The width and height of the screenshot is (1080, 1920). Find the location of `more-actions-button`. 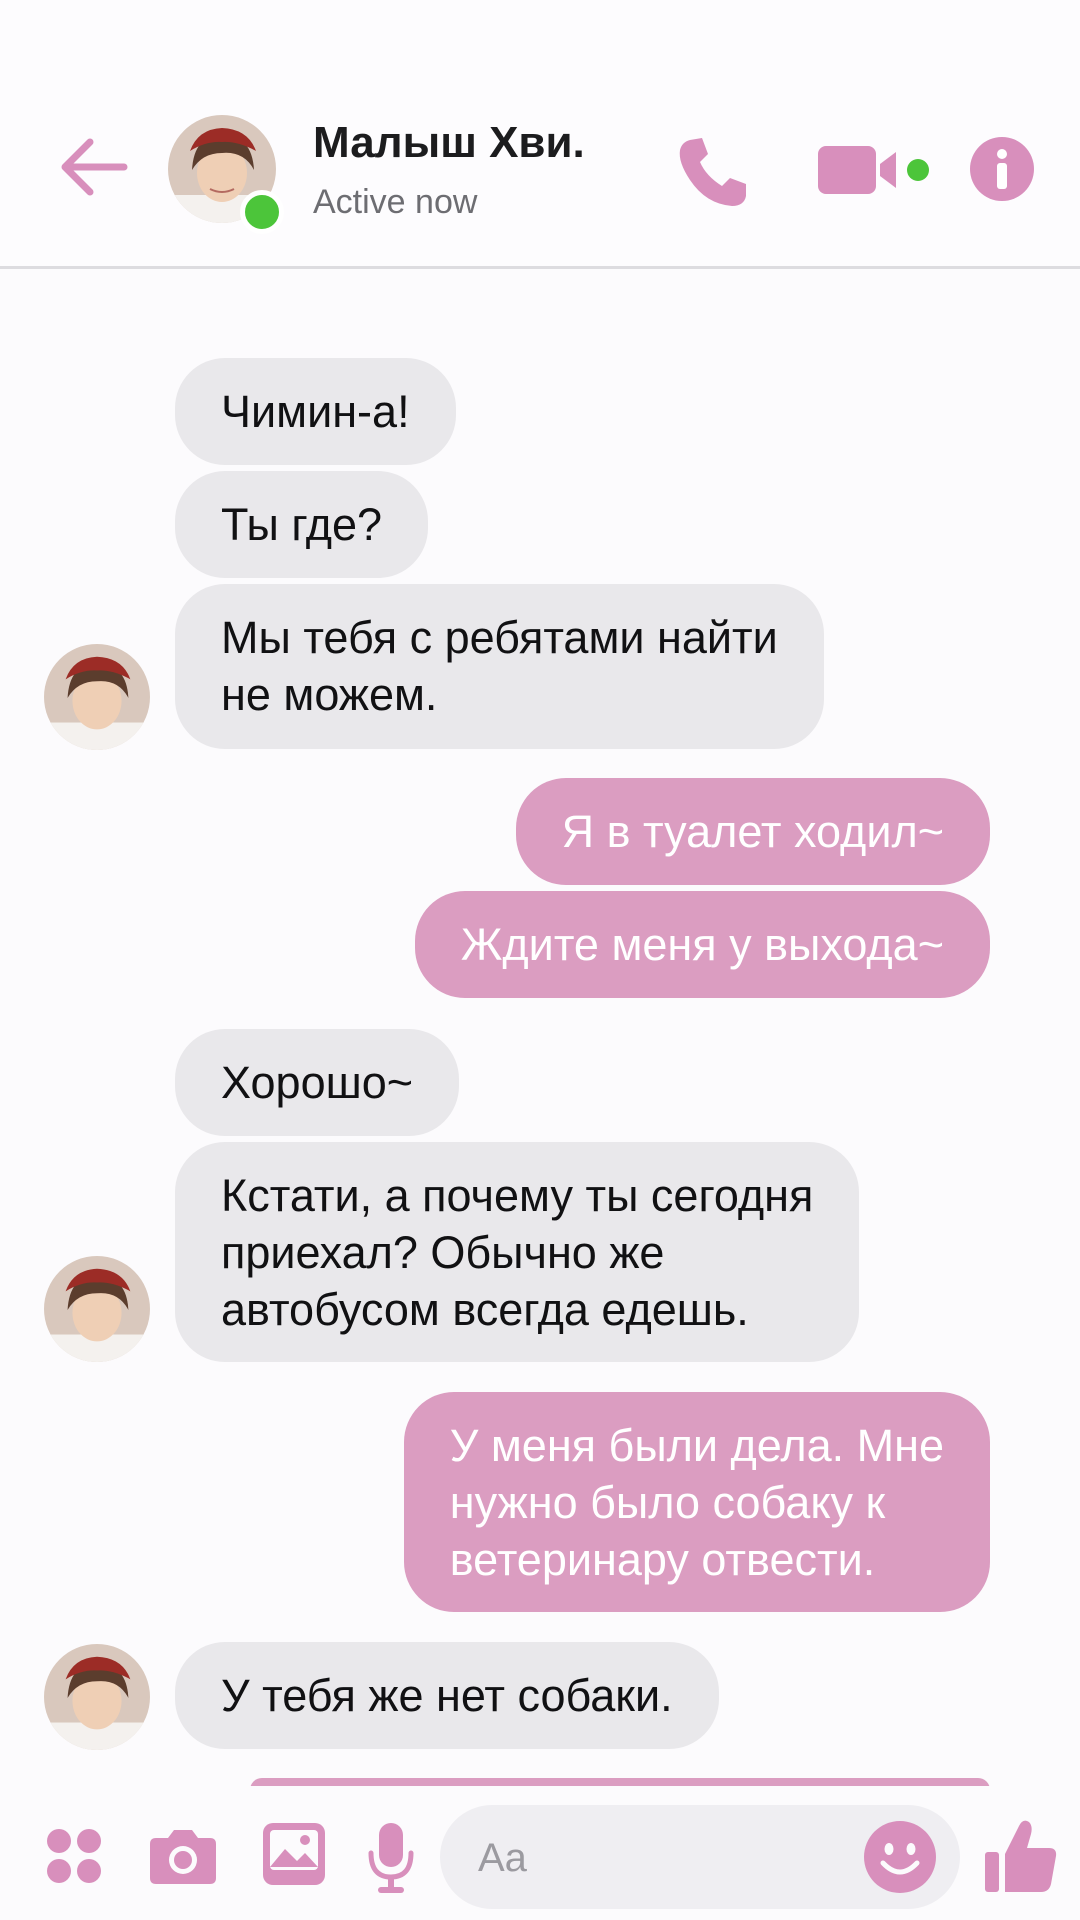

more-actions-button is located at coordinates (74, 1856).